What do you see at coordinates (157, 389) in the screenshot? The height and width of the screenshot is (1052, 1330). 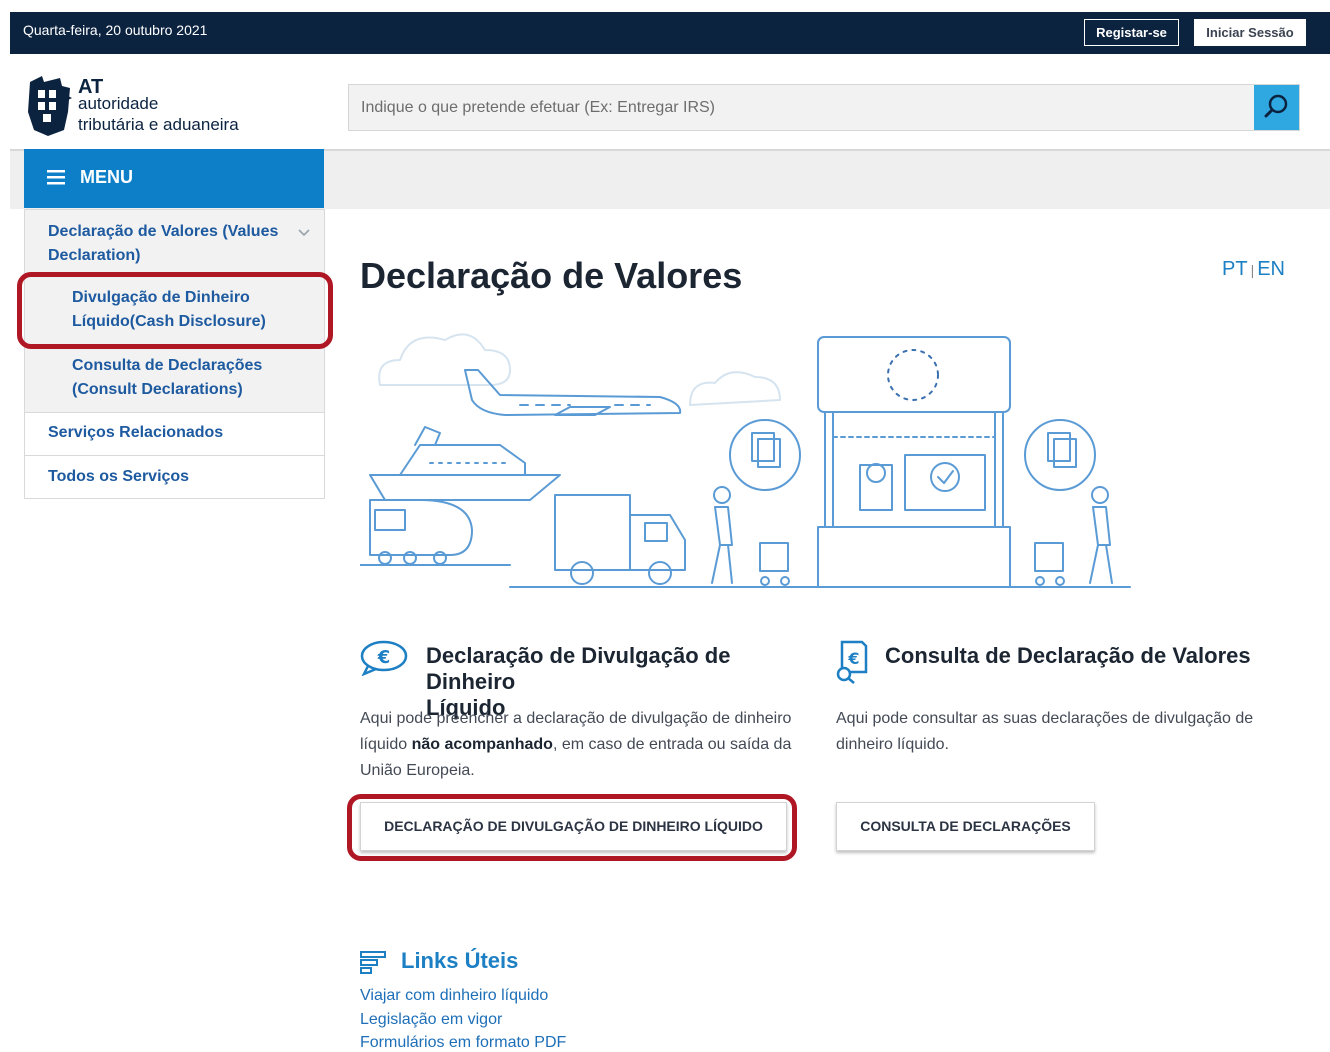 I see `sidebar-item-label-line2: (Consult Declarations)` at bounding box center [157, 389].